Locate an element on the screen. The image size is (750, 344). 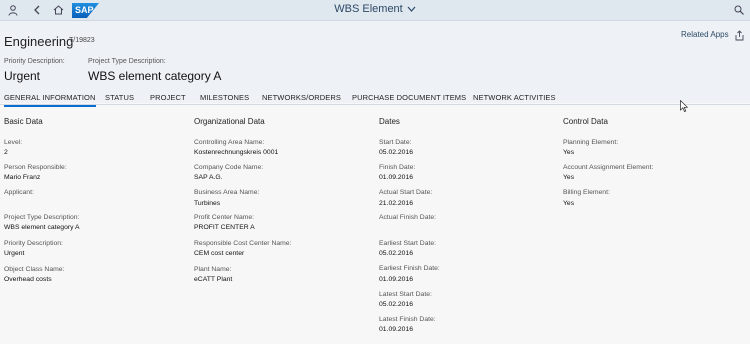
chevron-down-icon is located at coordinates (411, 9).